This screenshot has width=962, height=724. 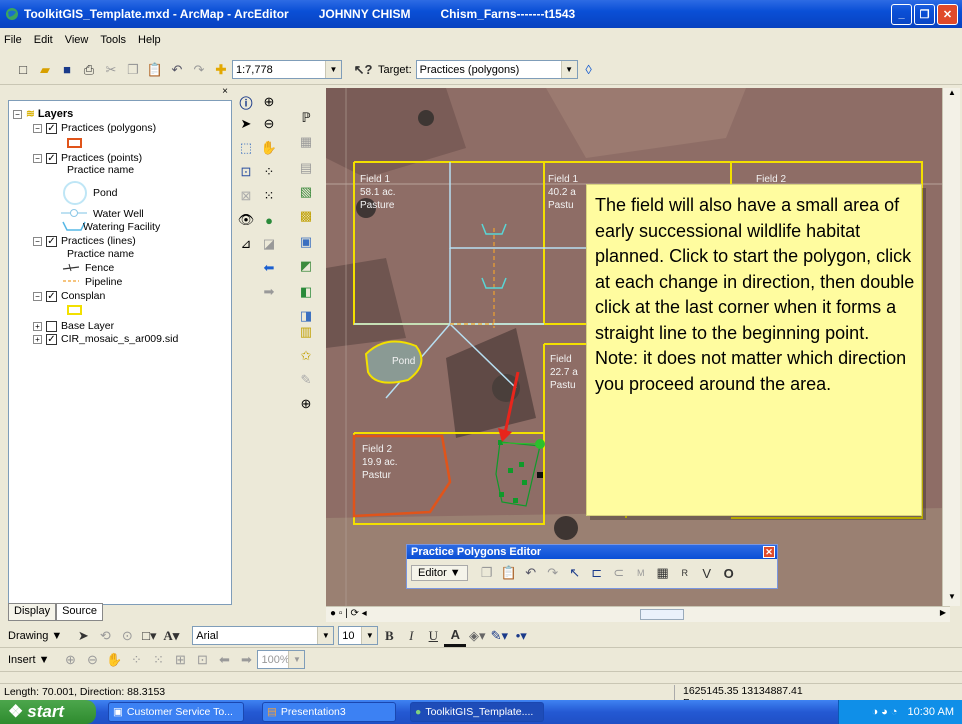 What do you see at coordinates (113, 40) in the screenshot?
I see `menu-tools: Tools` at bounding box center [113, 40].